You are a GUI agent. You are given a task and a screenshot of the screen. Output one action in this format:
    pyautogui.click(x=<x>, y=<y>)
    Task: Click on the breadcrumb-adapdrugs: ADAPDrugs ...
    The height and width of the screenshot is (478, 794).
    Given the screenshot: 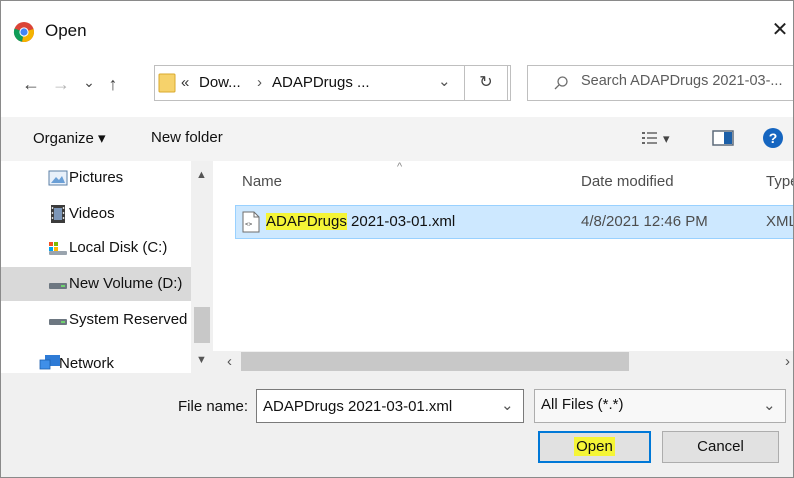 What is the action you would take?
    pyautogui.click(x=321, y=82)
    